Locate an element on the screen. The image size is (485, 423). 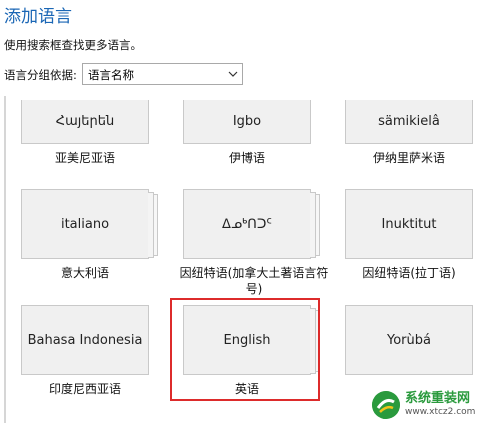
language-caption-igbo: 伊博语 is located at coordinates (246, 158).